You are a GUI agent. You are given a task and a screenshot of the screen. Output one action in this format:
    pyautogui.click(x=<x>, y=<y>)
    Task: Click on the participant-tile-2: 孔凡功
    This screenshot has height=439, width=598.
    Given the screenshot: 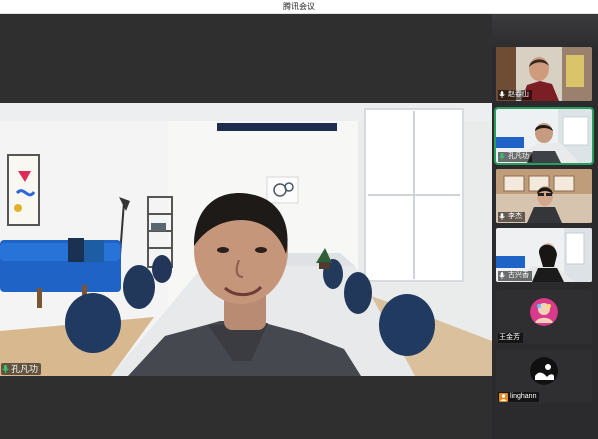 What is the action you would take?
    pyautogui.click(x=544, y=136)
    